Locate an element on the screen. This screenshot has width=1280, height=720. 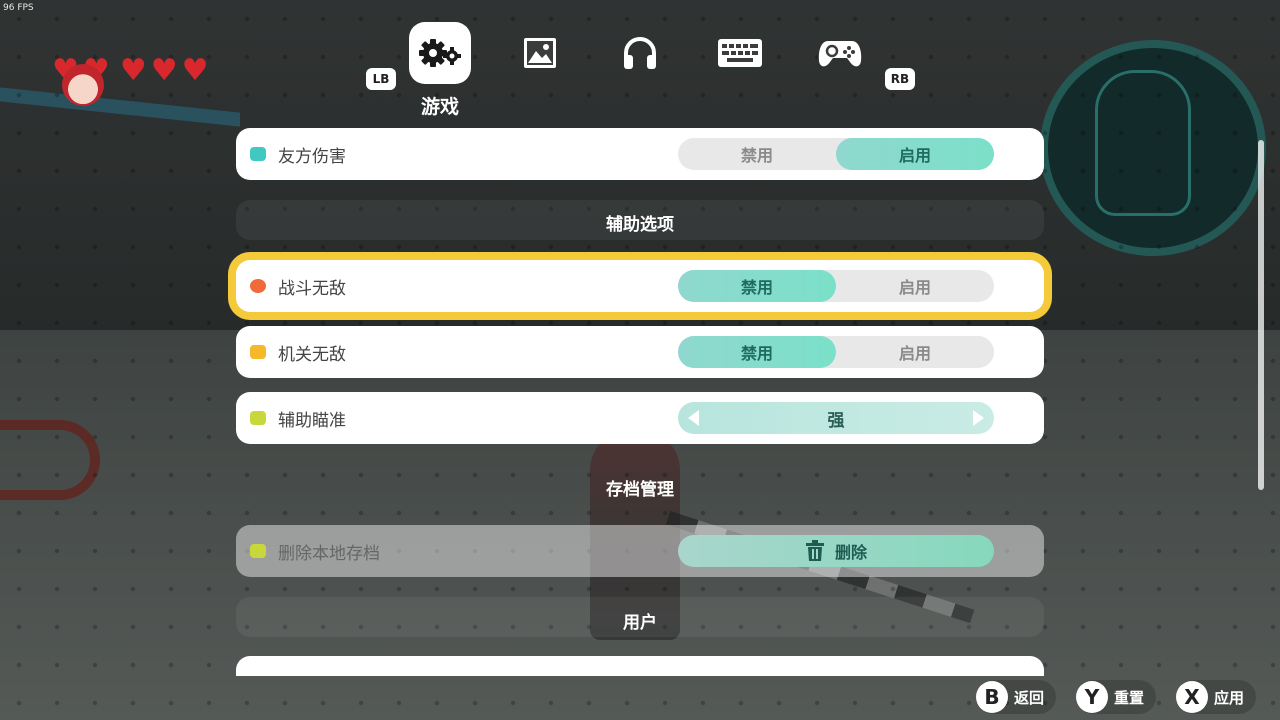
delete-save-icon is located at coordinates (258, 551).